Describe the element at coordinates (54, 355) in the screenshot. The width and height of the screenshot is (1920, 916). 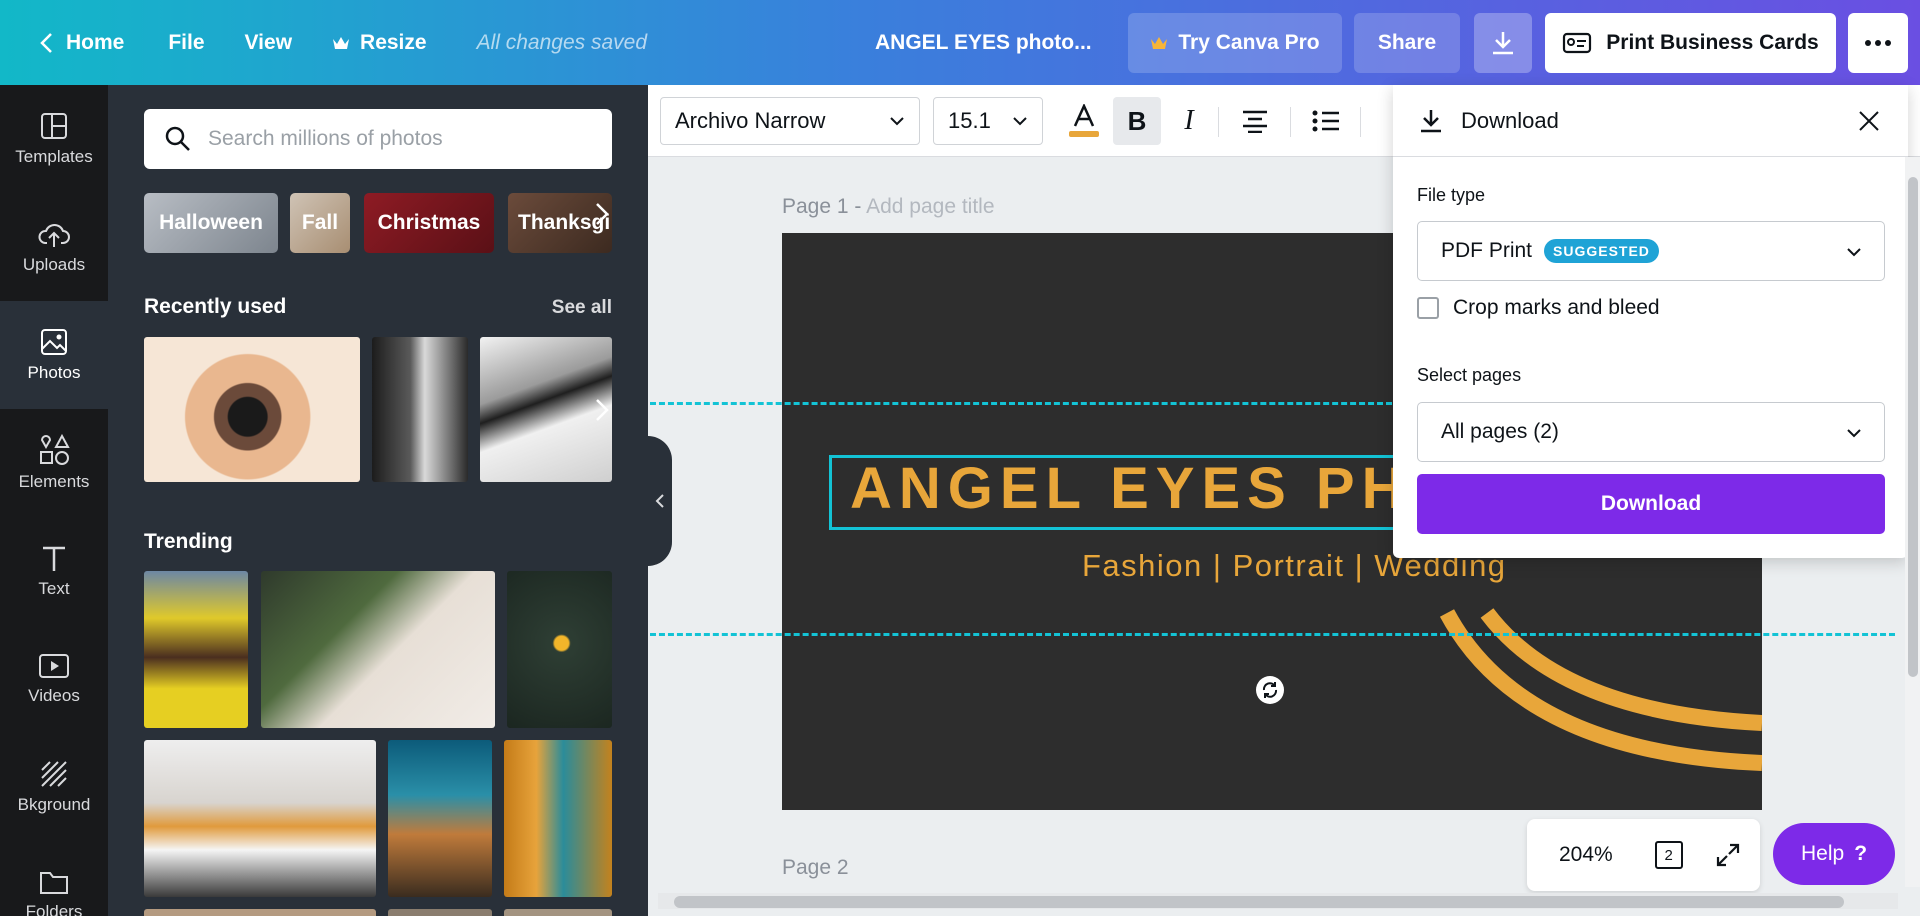
I see `nav-photos: Photos` at that location.